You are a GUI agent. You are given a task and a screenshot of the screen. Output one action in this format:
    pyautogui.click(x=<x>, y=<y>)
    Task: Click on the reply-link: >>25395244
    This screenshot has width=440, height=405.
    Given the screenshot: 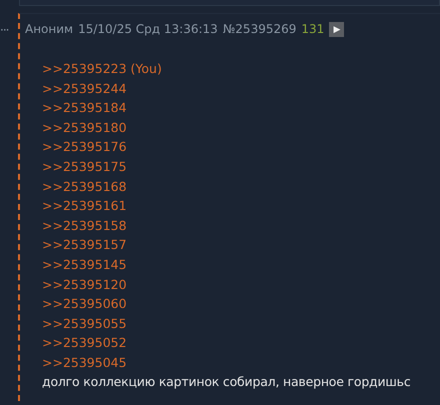 What is the action you would take?
    pyautogui.click(x=84, y=88)
    